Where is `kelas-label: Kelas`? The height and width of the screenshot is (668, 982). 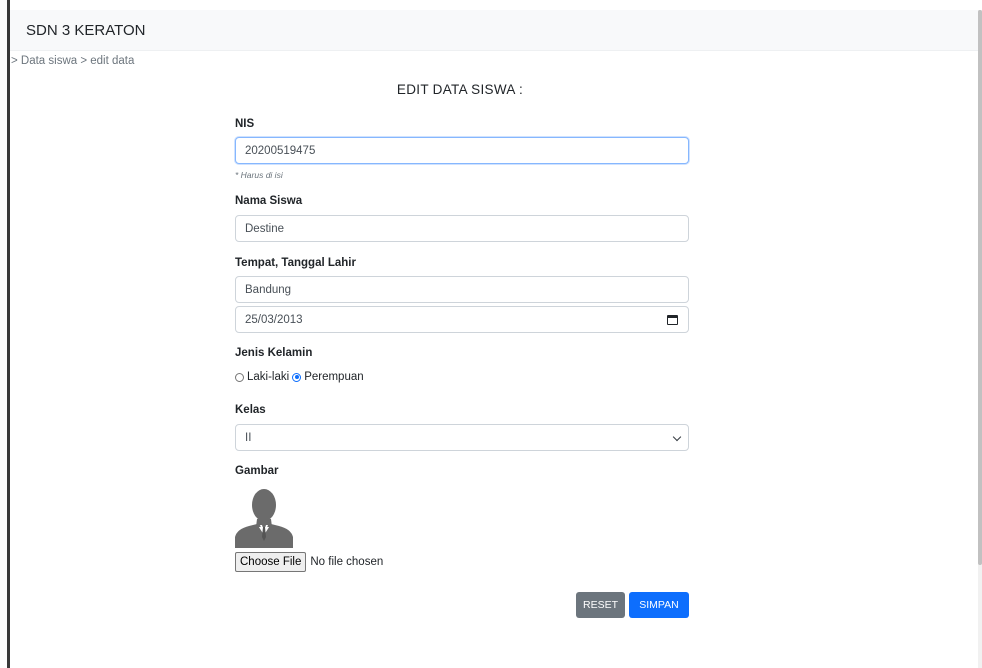
kelas-label: Kelas is located at coordinates (250, 410).